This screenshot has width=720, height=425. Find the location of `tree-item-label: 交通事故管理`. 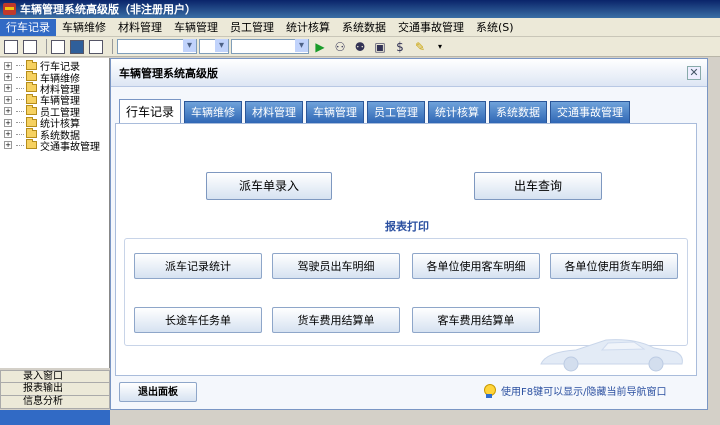

tree-item-label: 交通事故管理 is located at coordinates (70, 147).